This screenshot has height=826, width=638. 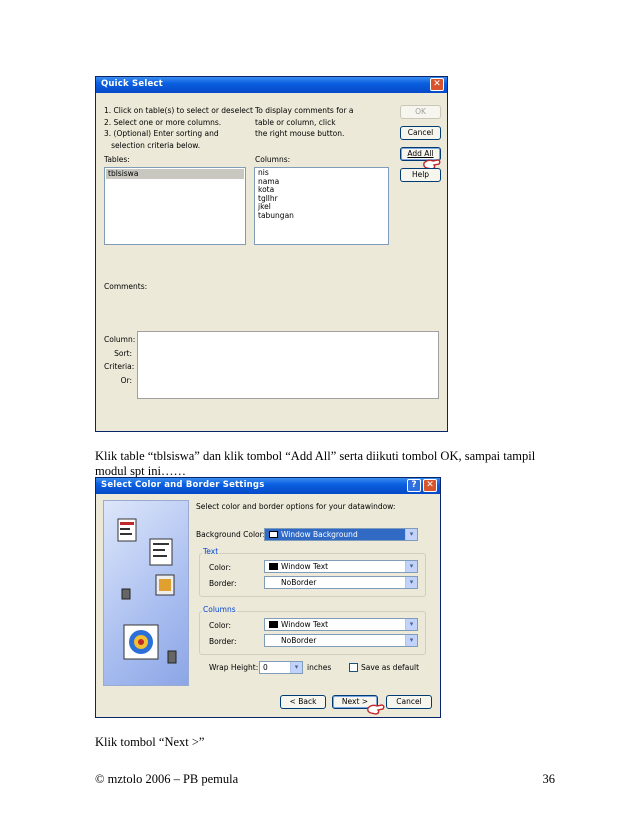 What do you see at coordinates (123, 353) in the screenshot?
I see `sort-row-label: Sort:` at bounding box center [123, 353].